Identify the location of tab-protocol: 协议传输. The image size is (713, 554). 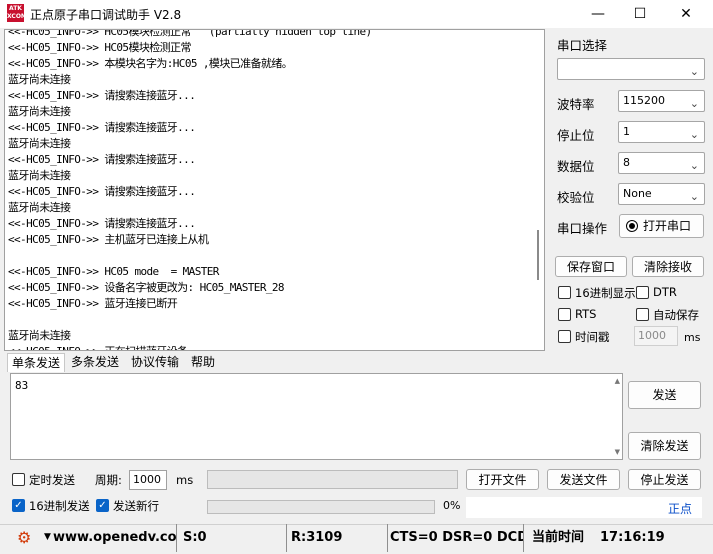
(155, 362).